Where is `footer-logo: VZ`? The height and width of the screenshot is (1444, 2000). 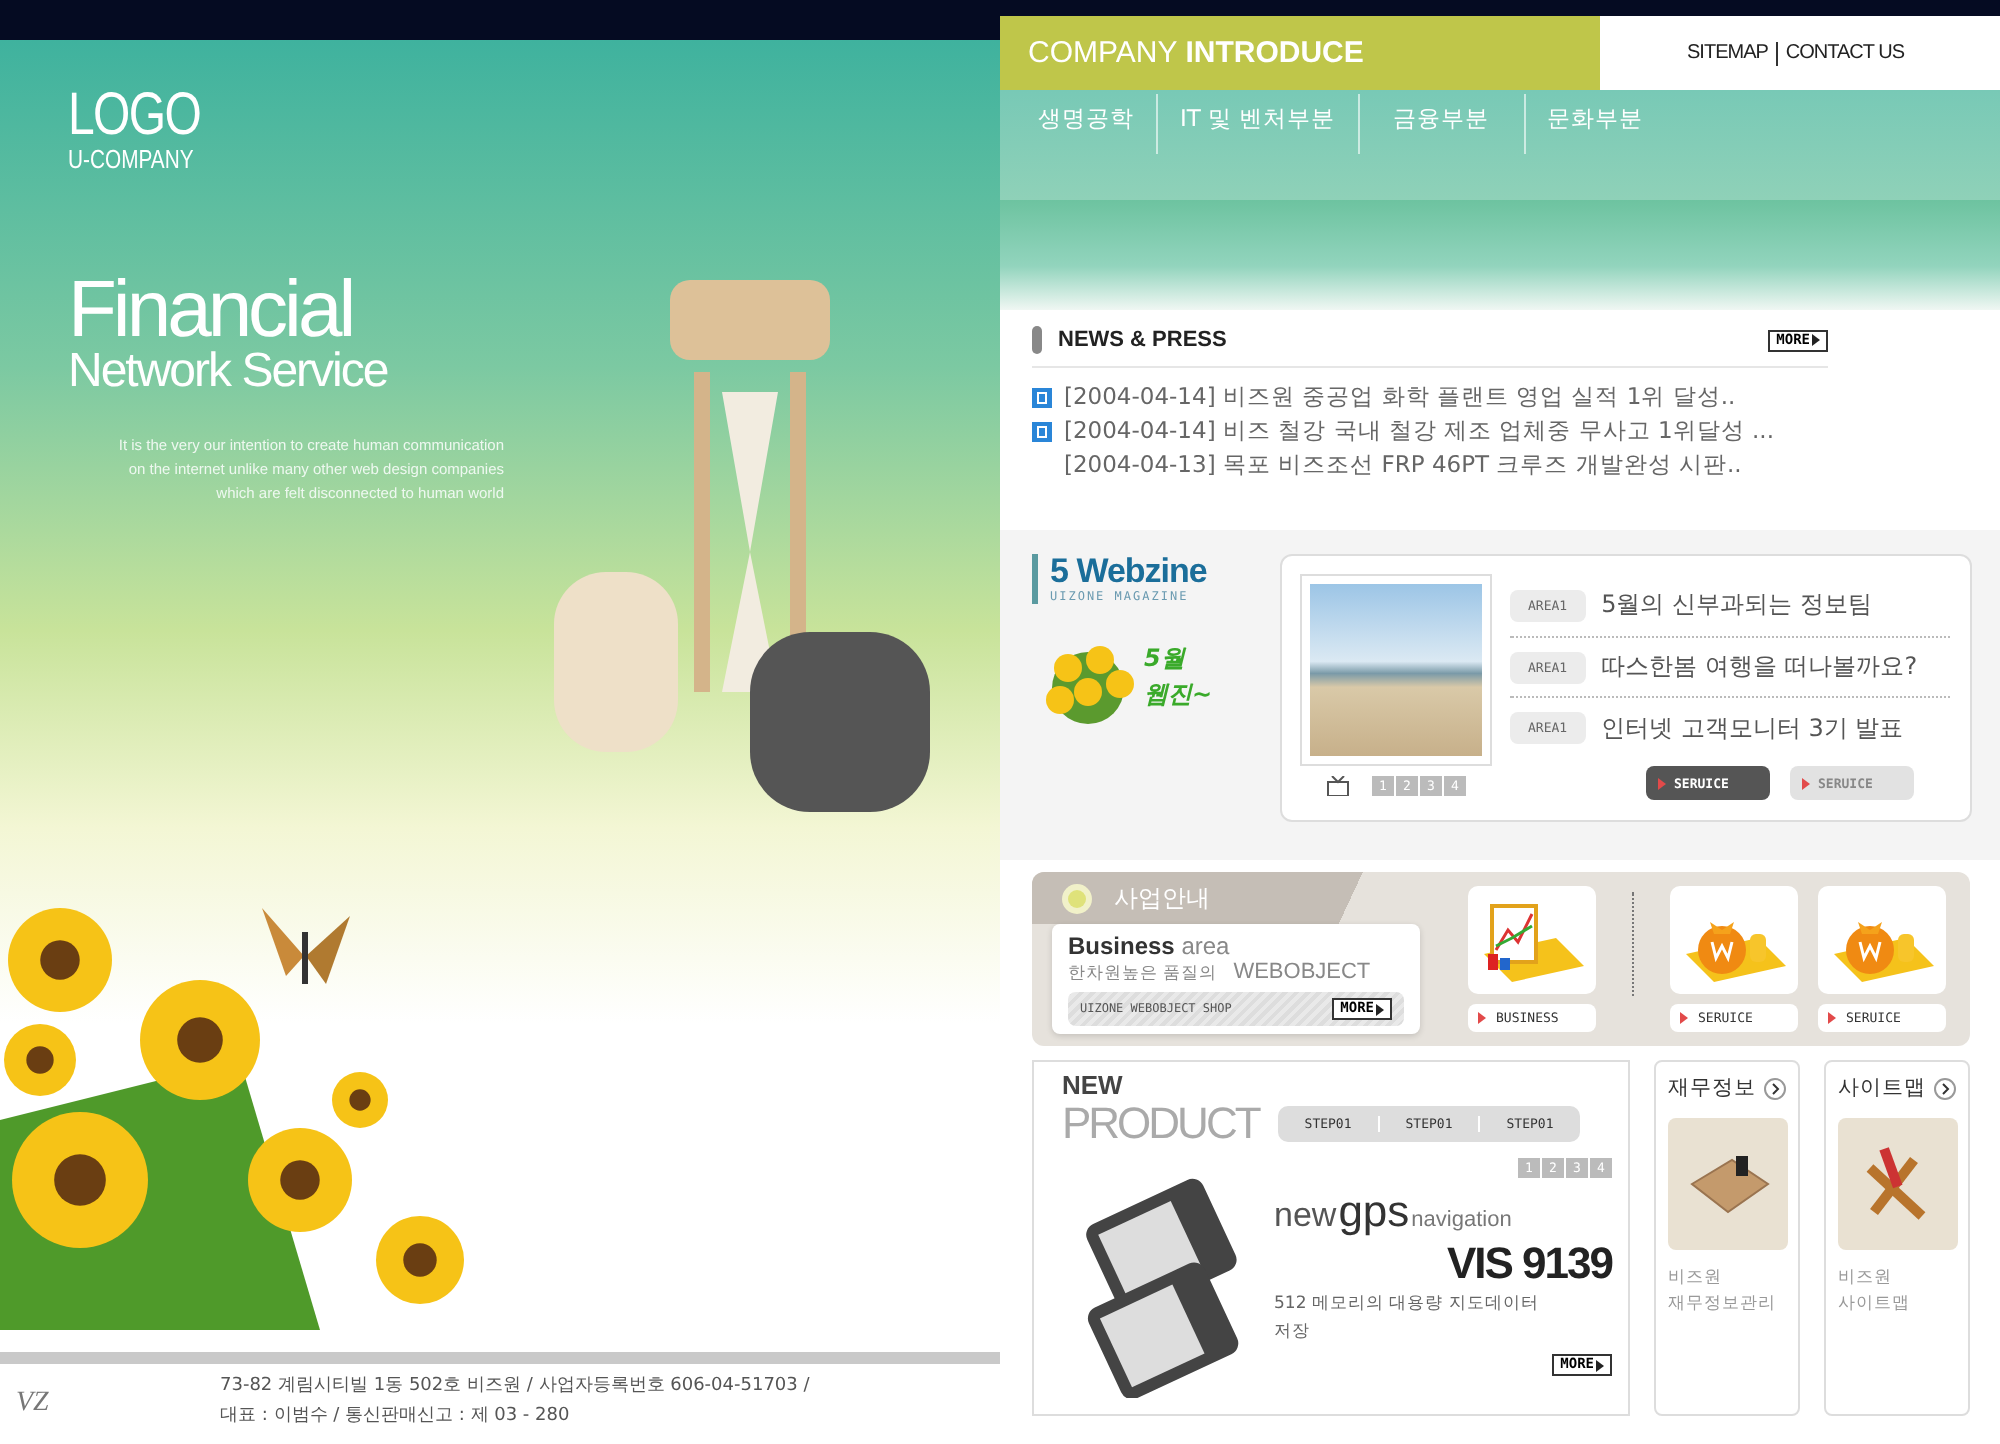
footer-logo: VZ is located at coordinates (33, 1404).